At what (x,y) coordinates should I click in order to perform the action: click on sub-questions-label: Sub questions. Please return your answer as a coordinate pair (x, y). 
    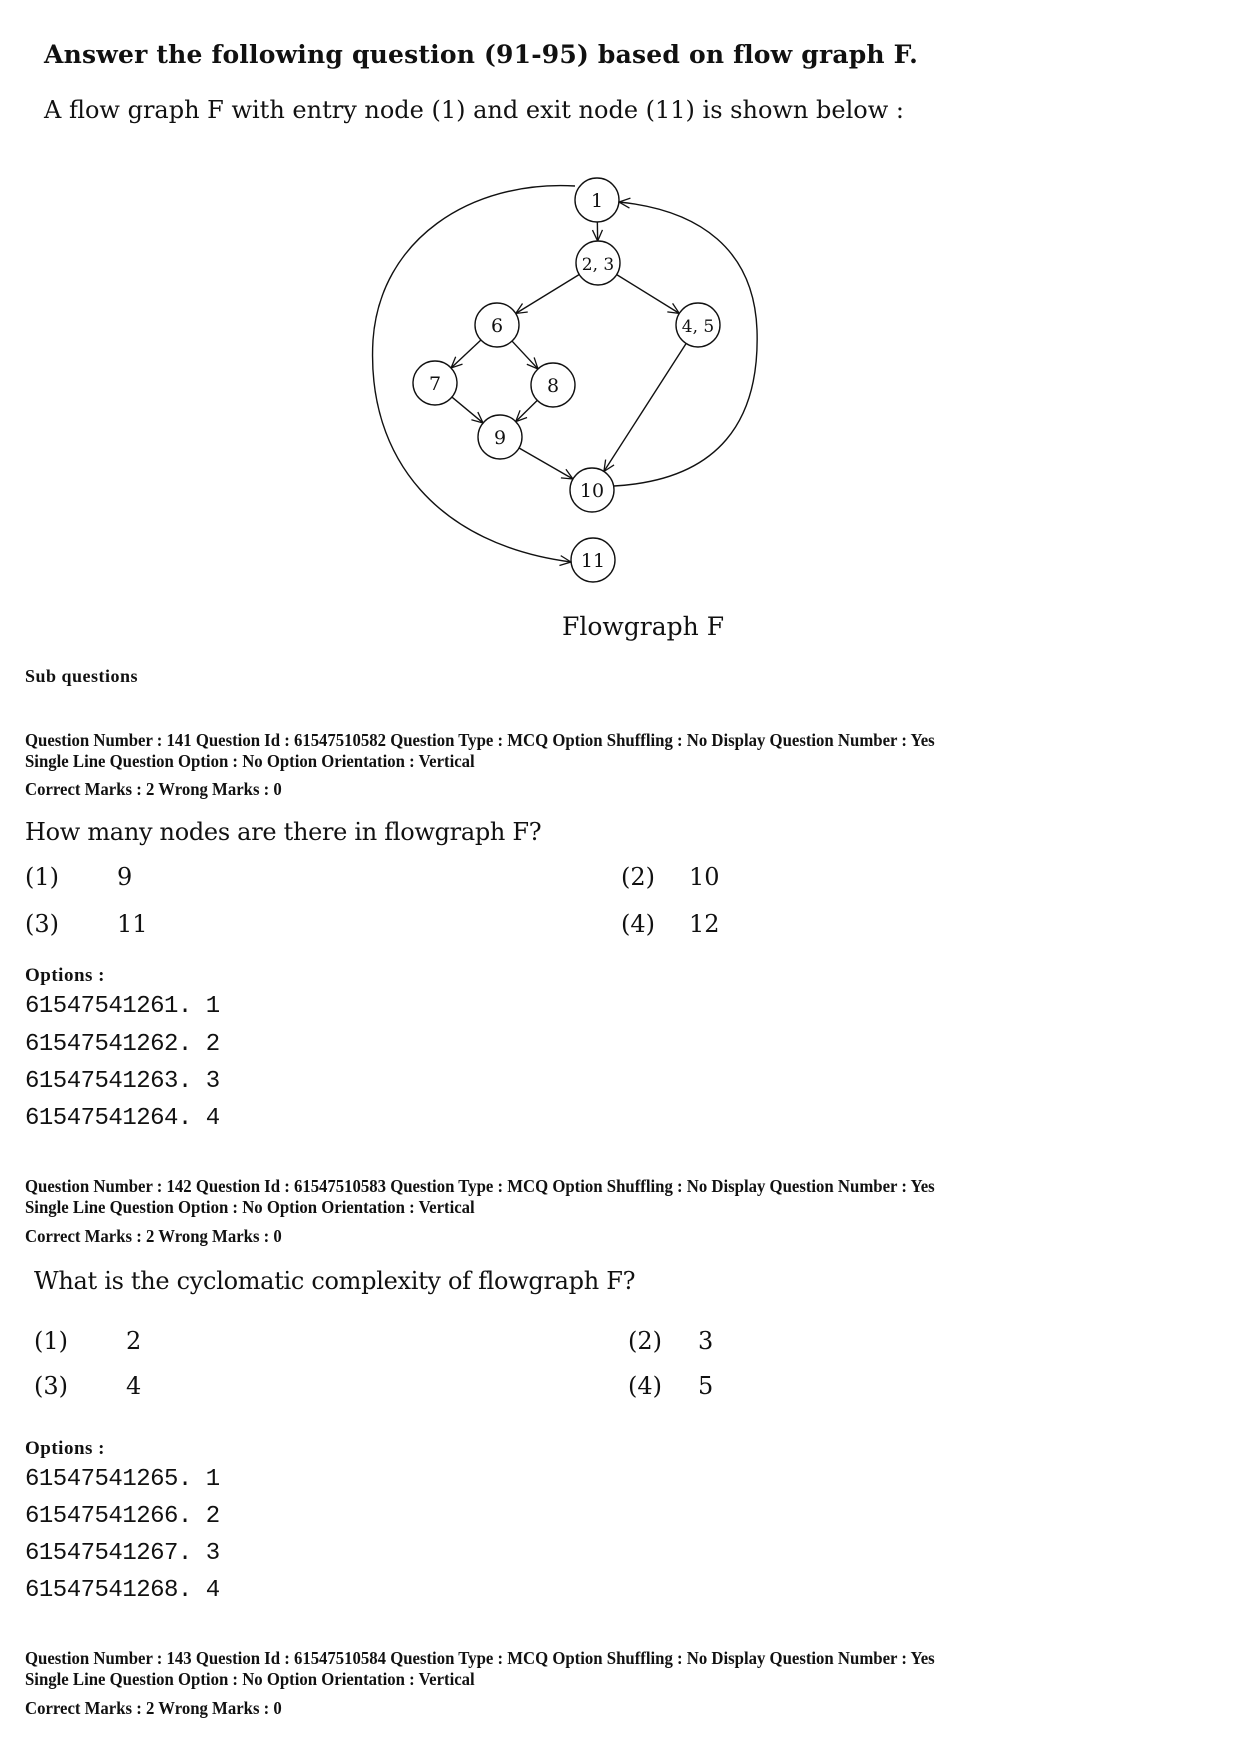
    Looking at the image, I should click on (82, 676).